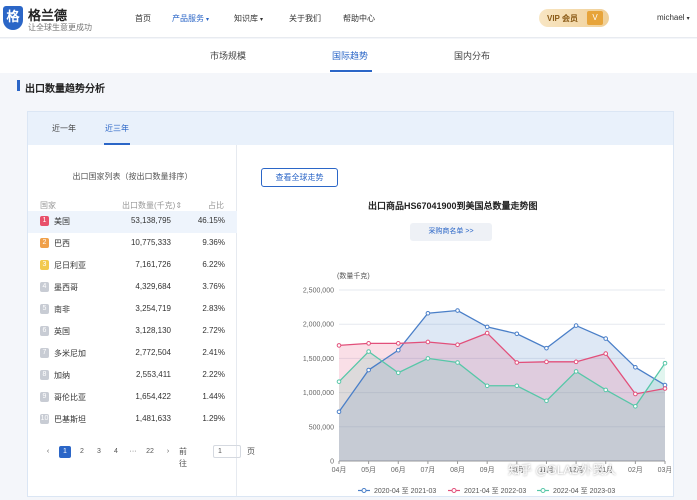 The width and height of the screenshot is (697, 500). Describe the element at coordinates (44, 221) in the screenshot. I see `rank-badge: 1` at that location.